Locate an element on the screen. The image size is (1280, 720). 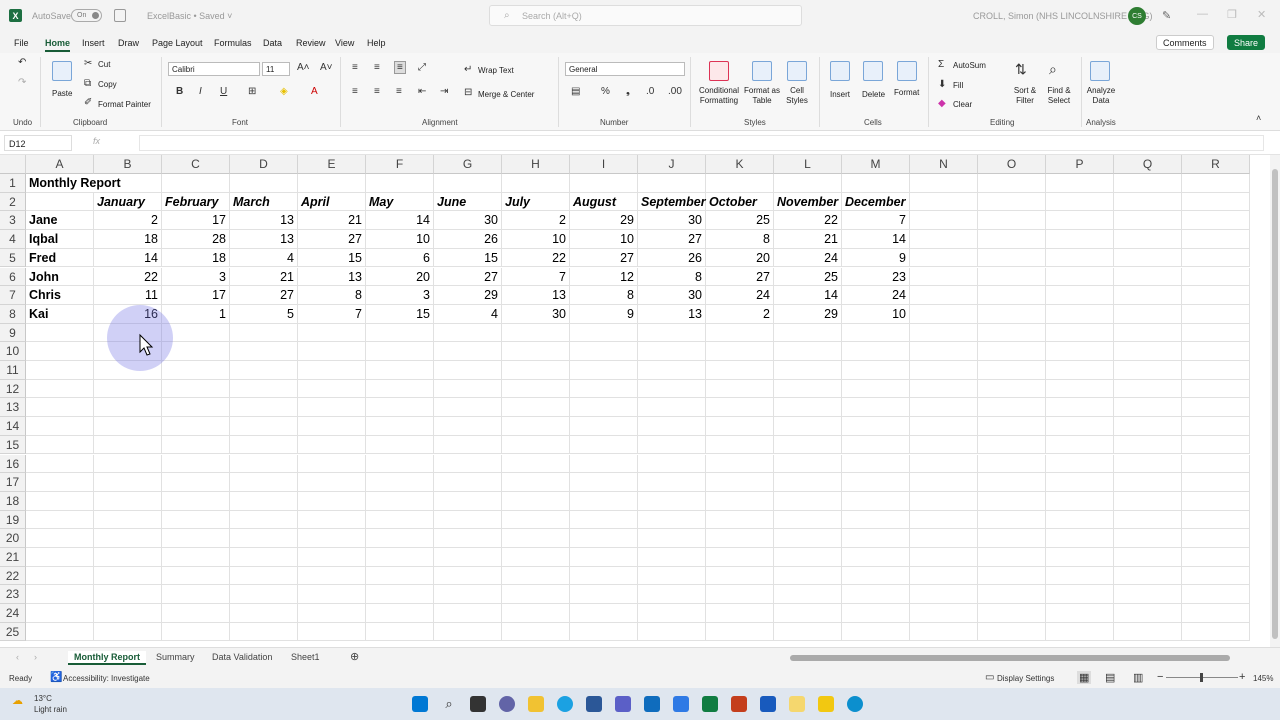
value-cell: 9 is located at coordinates (604, 314).